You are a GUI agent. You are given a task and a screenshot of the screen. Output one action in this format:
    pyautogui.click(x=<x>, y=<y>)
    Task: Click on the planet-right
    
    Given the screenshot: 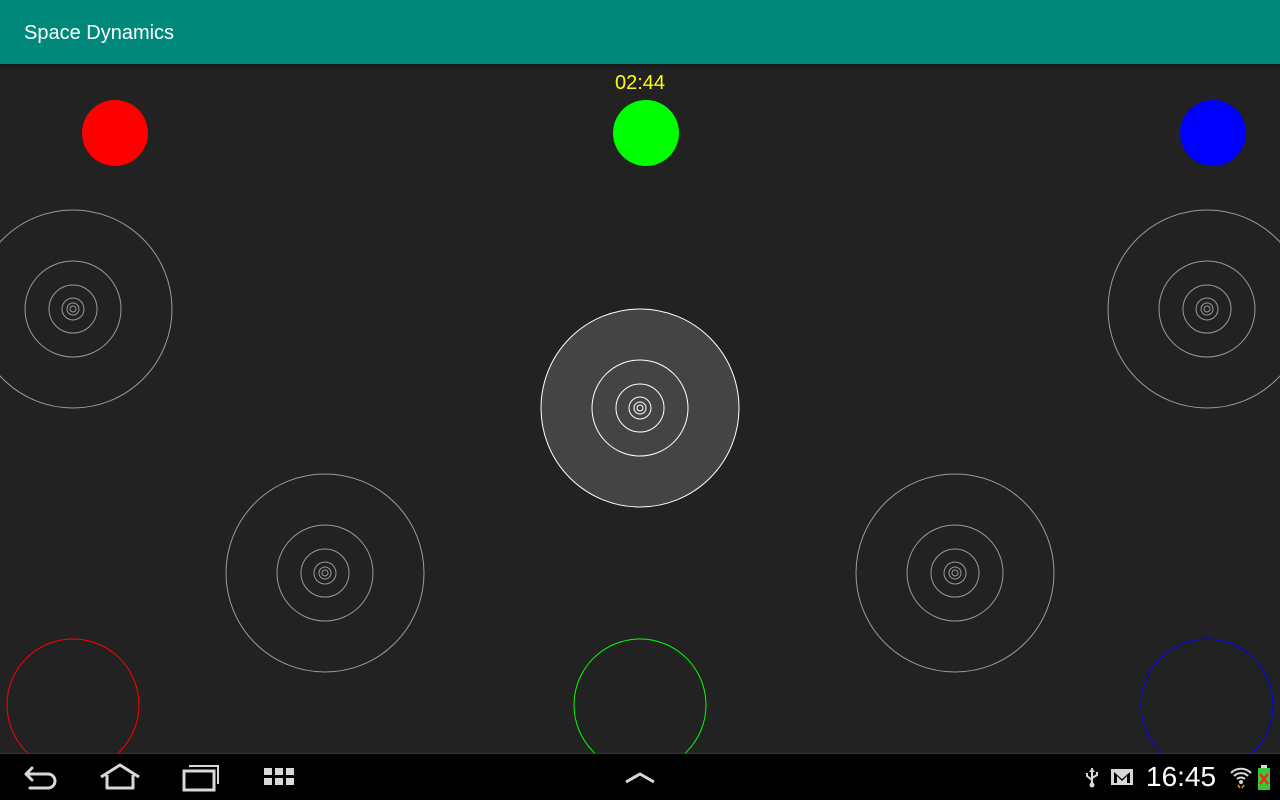 What is the action you would take?
    pyautogui.click(x=1193, y=309)
    